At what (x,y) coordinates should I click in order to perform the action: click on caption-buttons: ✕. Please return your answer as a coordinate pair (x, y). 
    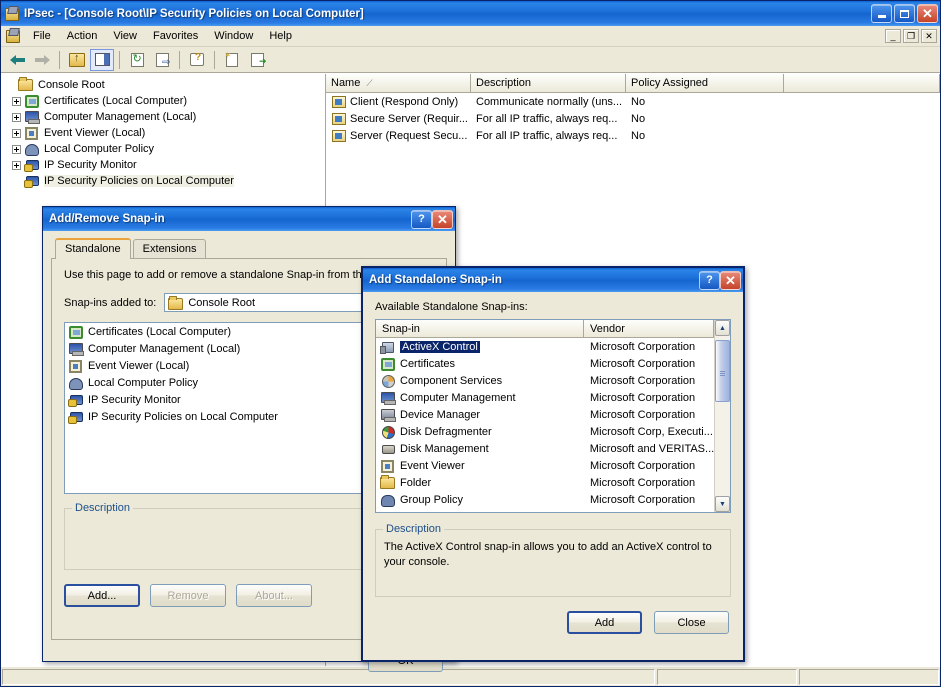
    Looking at the image, I should click on (904, 13).